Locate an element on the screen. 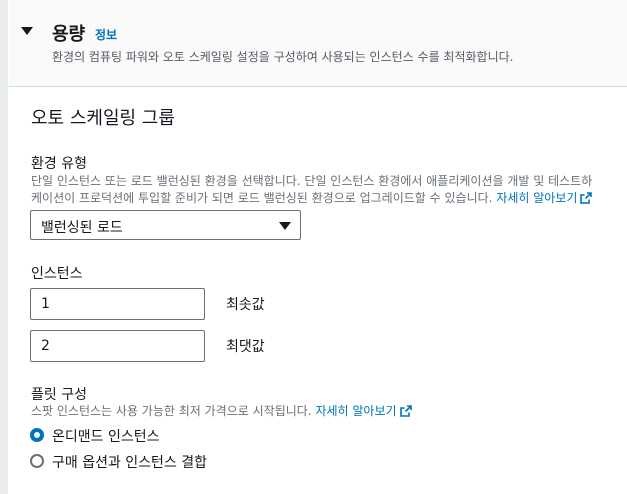 Image resolution: width=627 pixels, height=494 pixels. info-link: 정보 is located at coordinates (106, 34).